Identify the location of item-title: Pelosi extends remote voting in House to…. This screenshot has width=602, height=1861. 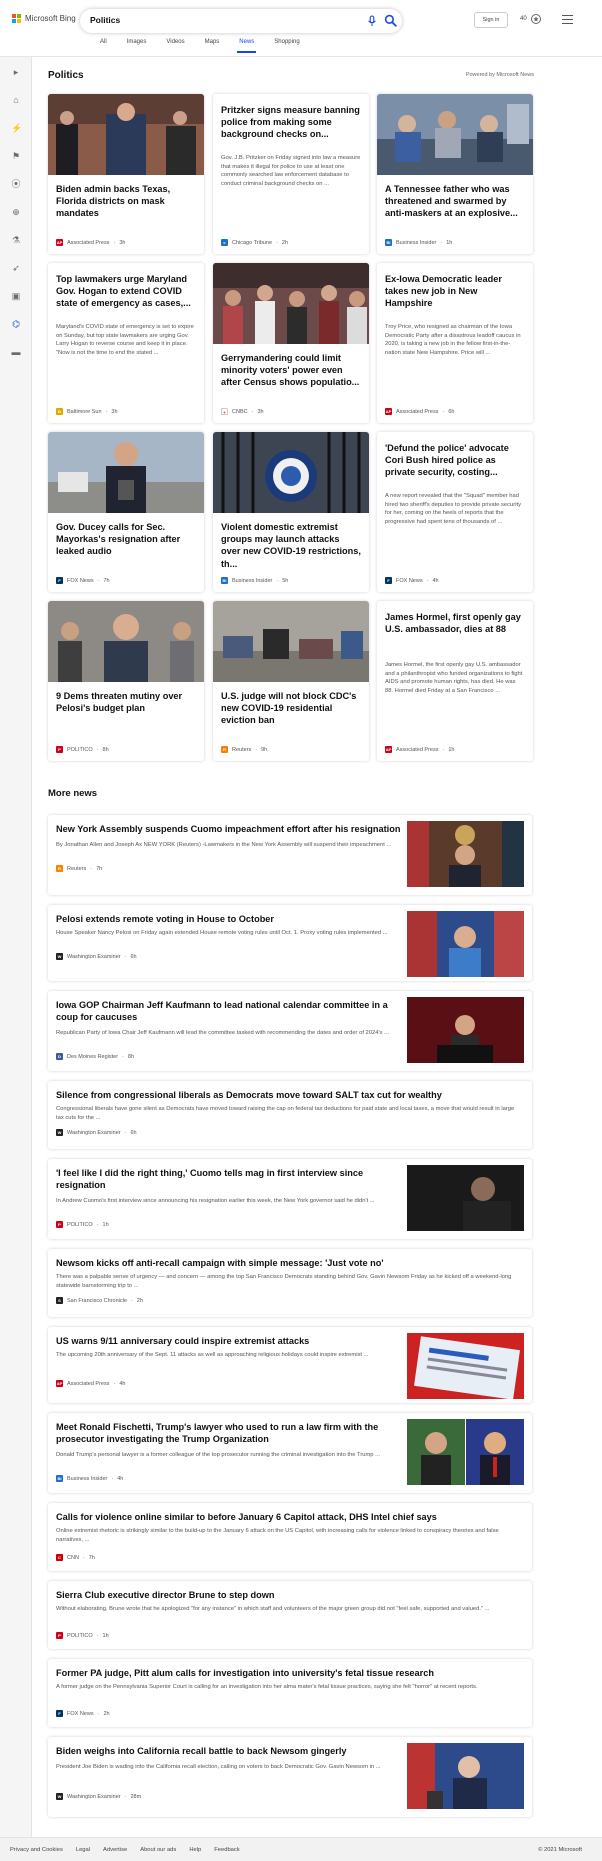
(228, 919).